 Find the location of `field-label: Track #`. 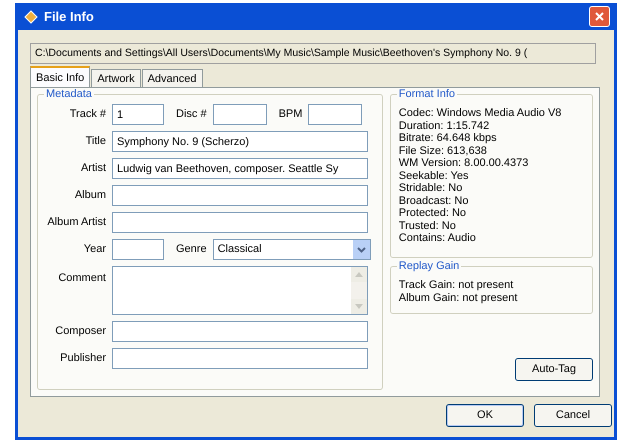

field-label: Track # is located at coordinates (87, 114).